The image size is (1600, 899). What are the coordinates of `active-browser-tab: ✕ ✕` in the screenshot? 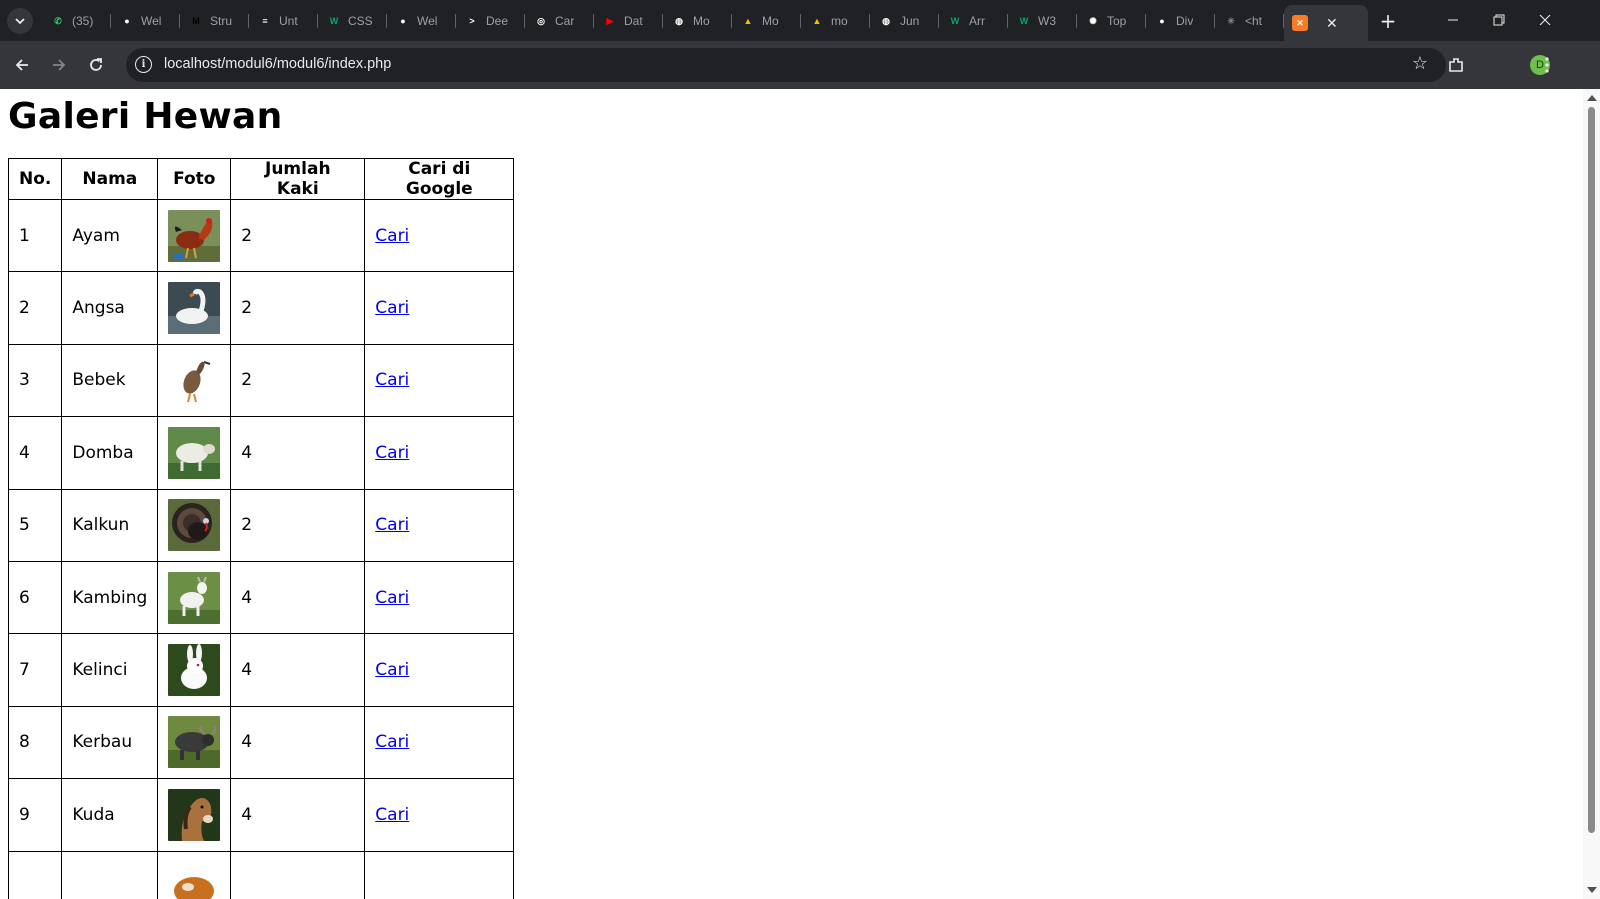 It's located at (1326, 23).